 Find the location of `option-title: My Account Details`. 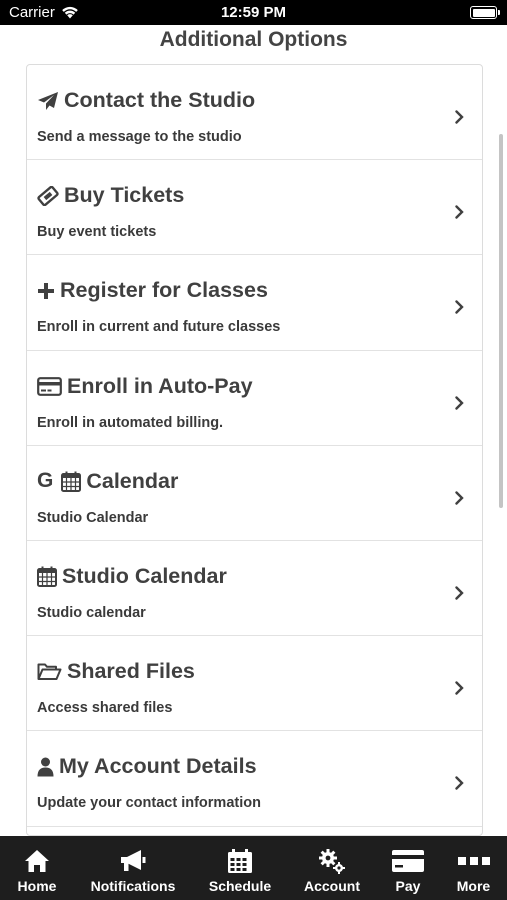

option-title: My Account Details is located at coordinates (158, 766).